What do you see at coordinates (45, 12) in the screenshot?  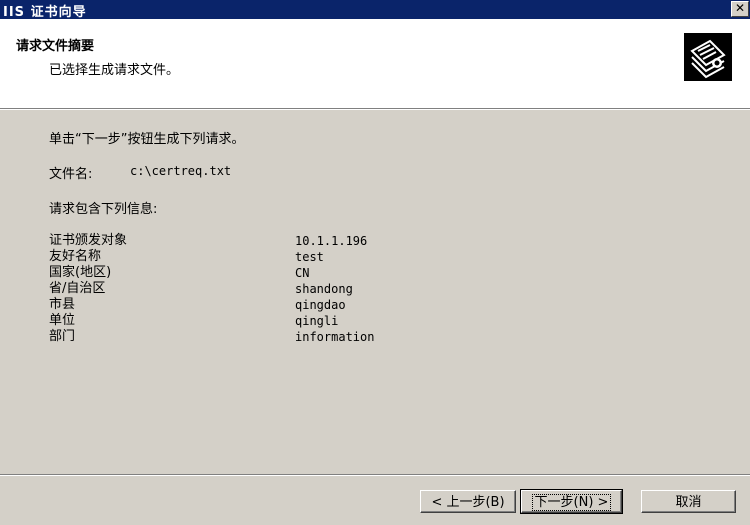 I see `window-title: IIS 证书向导` at bounding box center [45, 12].